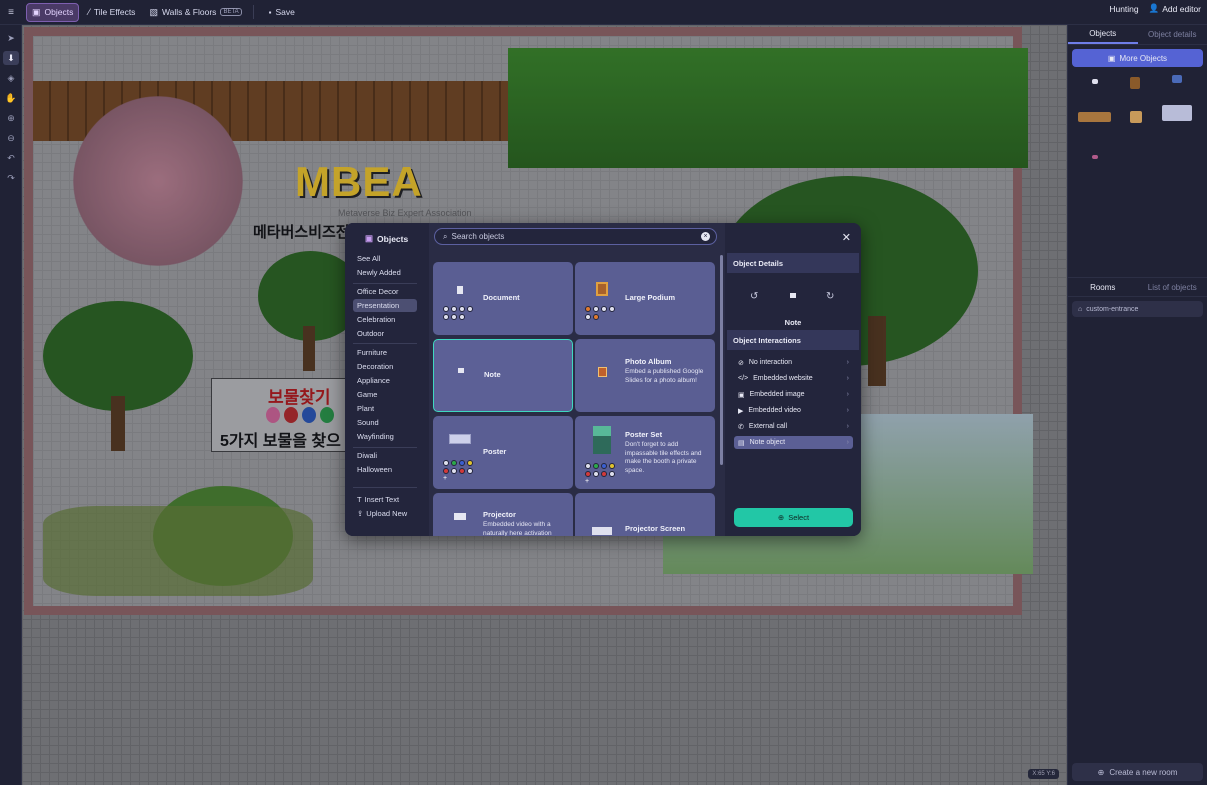  Describe the element at coordinates (1137, 309) in the screenshot. I see `room-item: ⌂ custom-entrance` at that location.